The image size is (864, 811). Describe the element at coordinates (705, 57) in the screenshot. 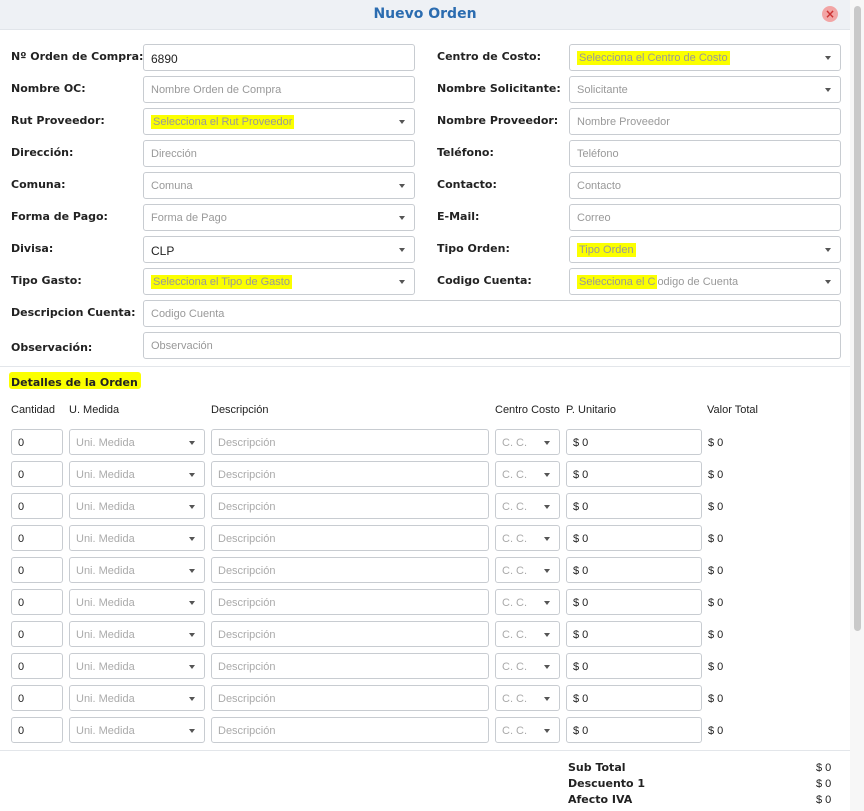

I see `centro-costo-select: Selecciona el Centro de Costo` at that location.